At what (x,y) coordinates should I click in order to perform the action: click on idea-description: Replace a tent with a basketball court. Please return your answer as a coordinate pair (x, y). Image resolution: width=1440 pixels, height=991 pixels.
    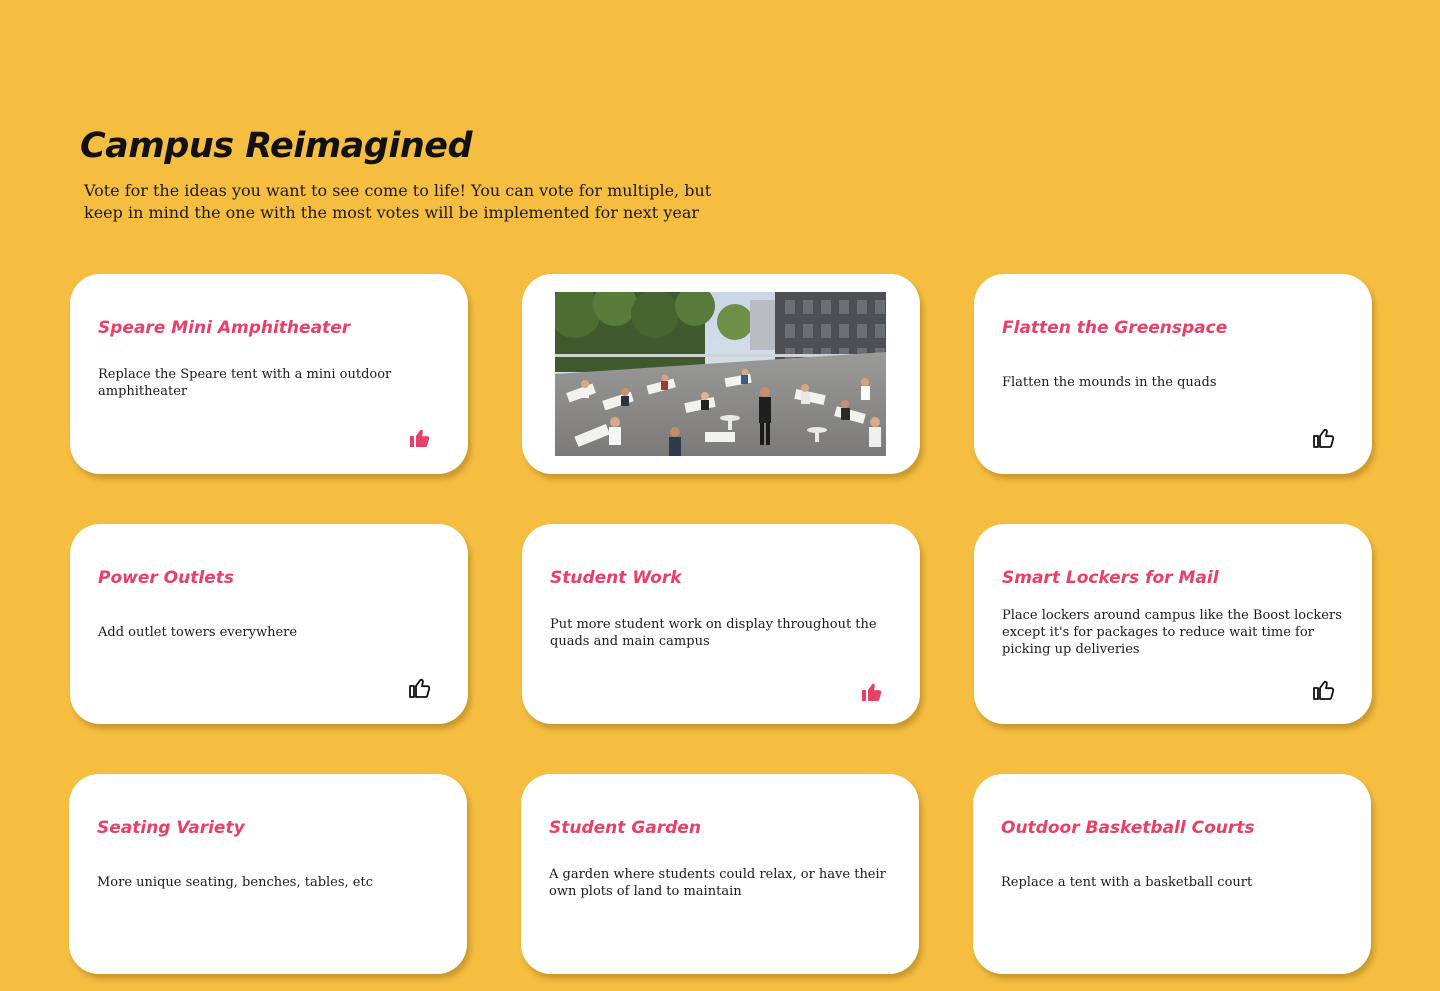
    Looking at the image, I should click on (1127, 882).